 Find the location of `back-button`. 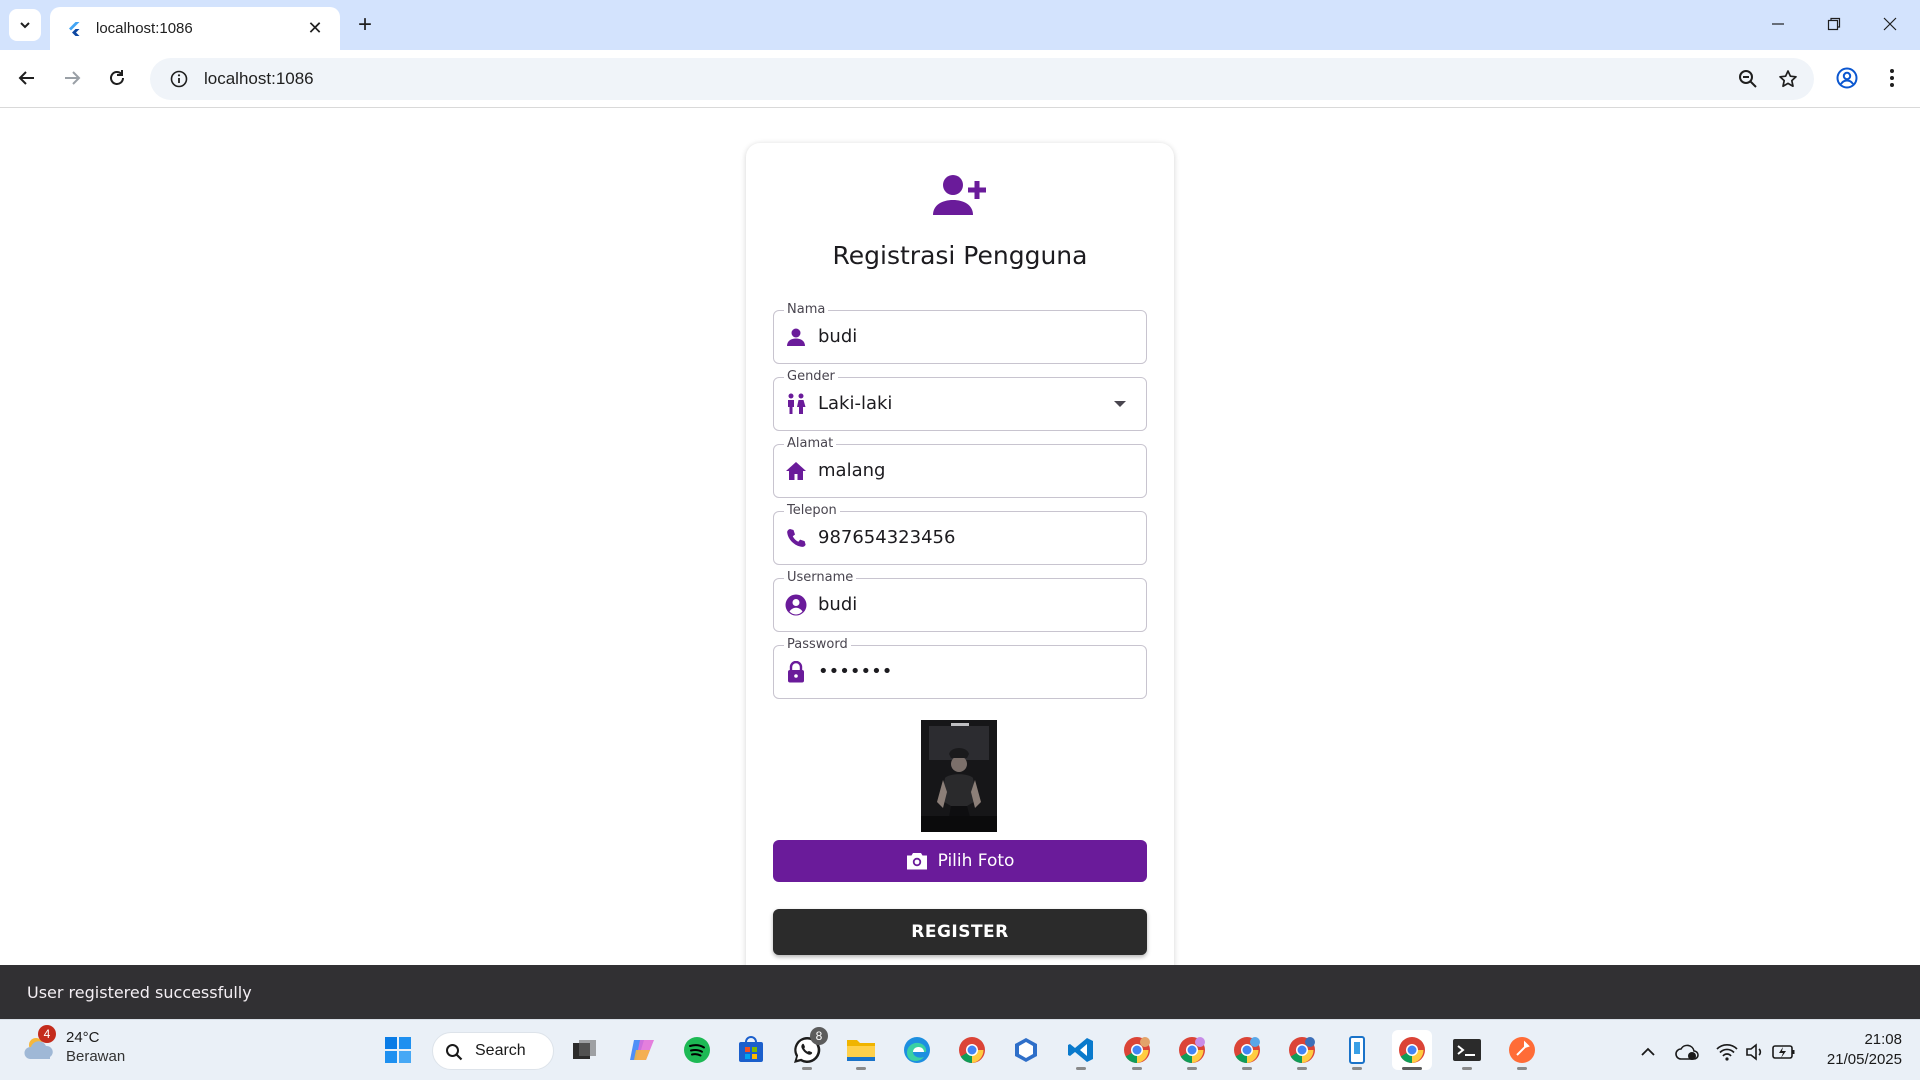

back-button is located at coordinates (27, 78).